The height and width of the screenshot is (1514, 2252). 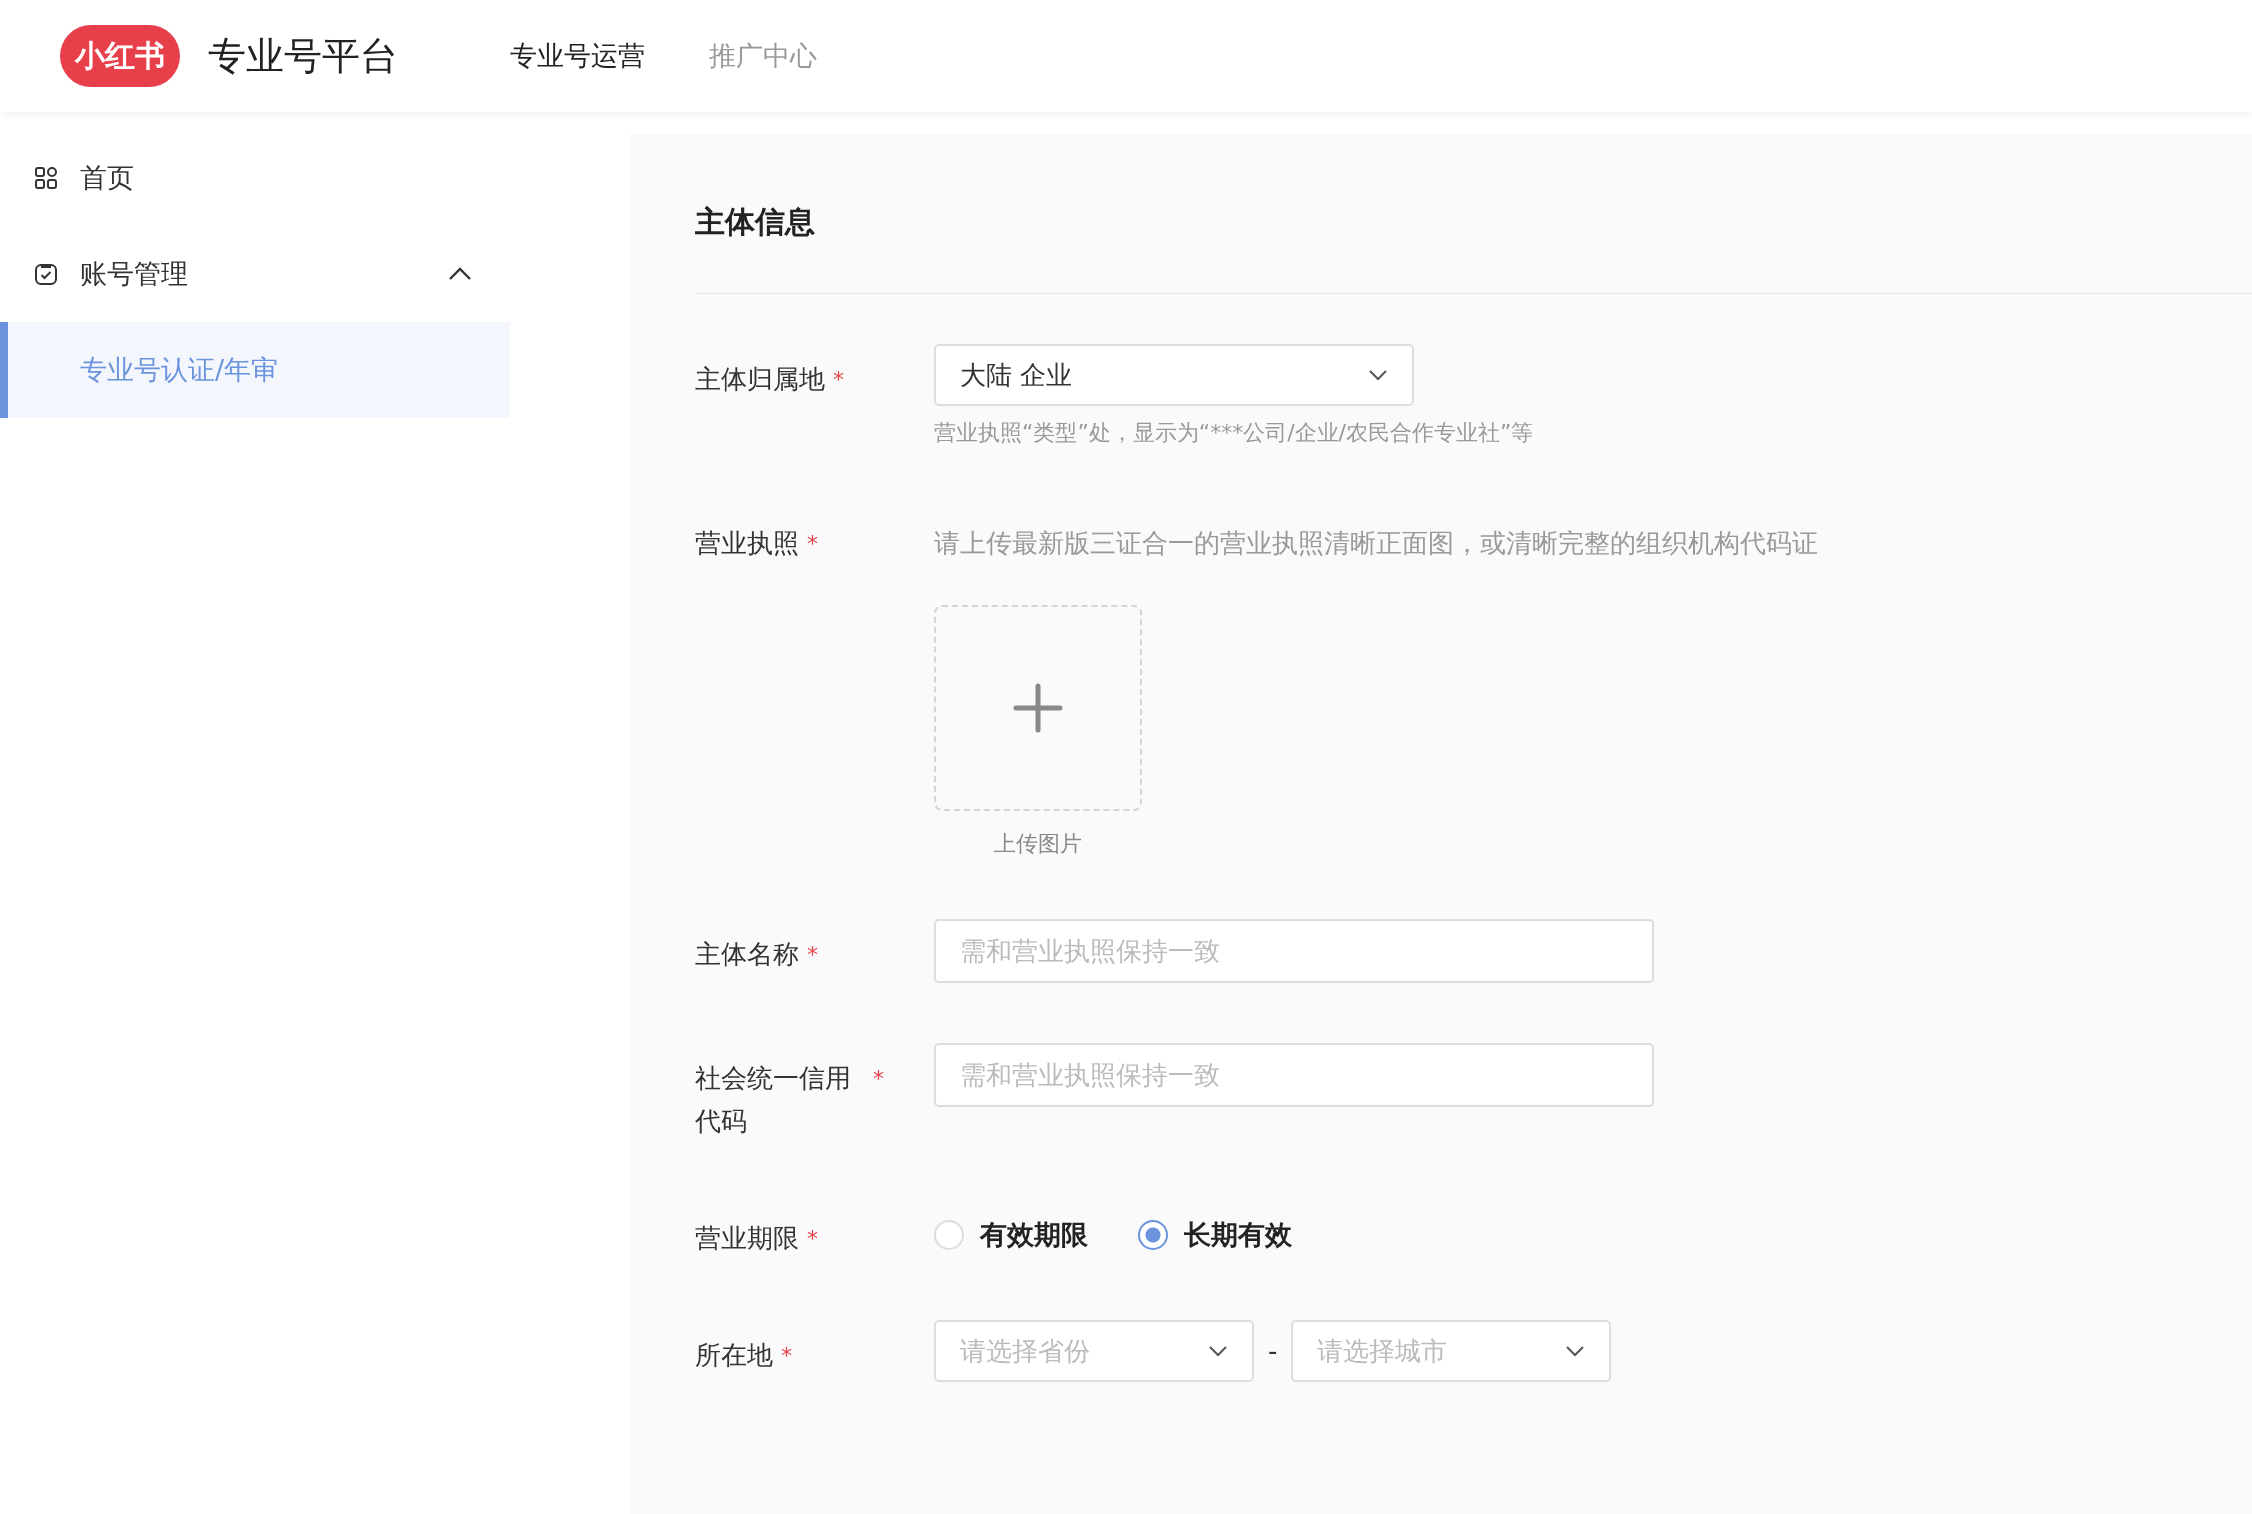 I want to click on field-label: 社会统一信用代码, so click(x=773, y=1100).